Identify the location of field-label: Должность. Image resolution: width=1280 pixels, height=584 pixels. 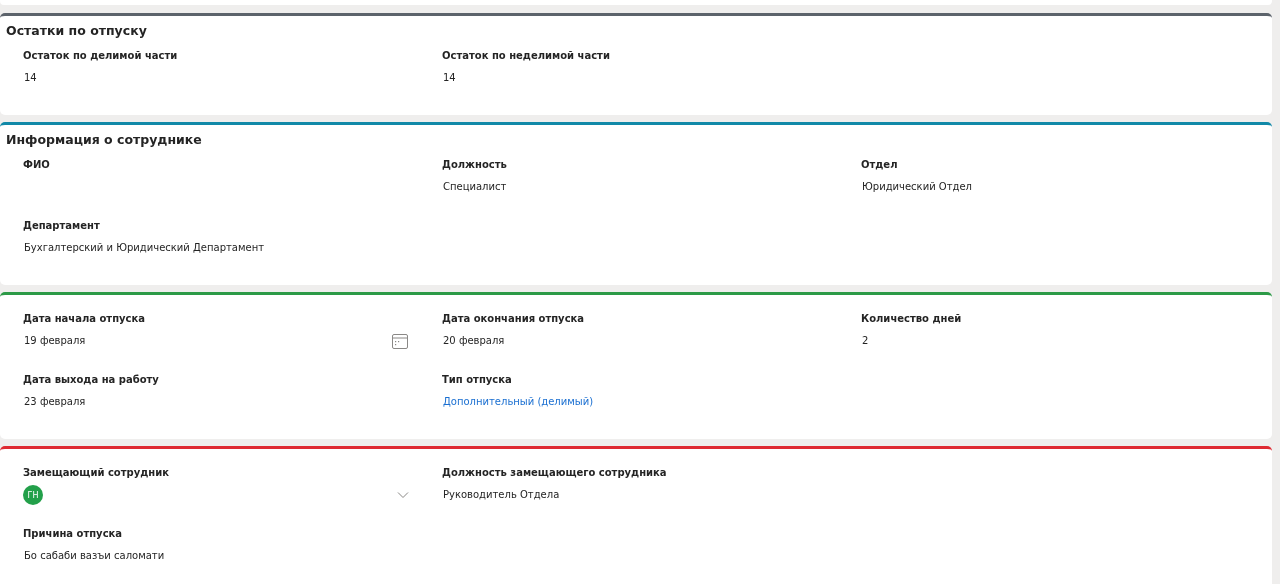
(475, 165).